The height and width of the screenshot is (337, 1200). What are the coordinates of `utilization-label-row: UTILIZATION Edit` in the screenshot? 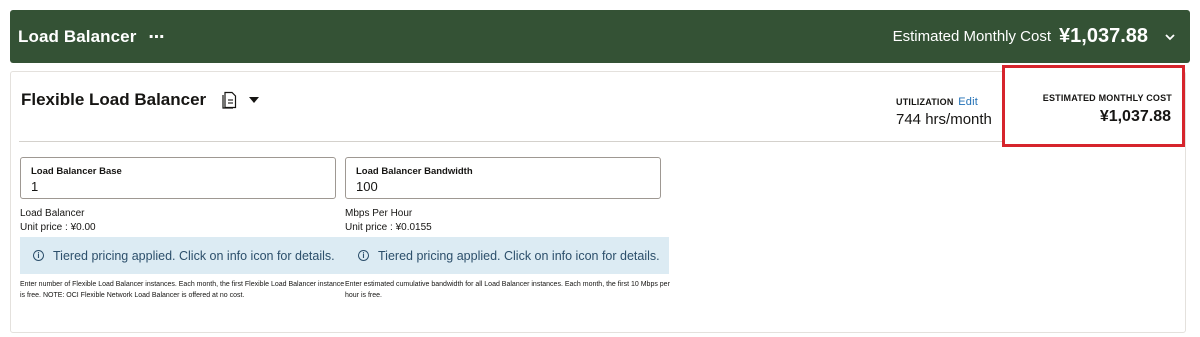 It's located at (944, 102).